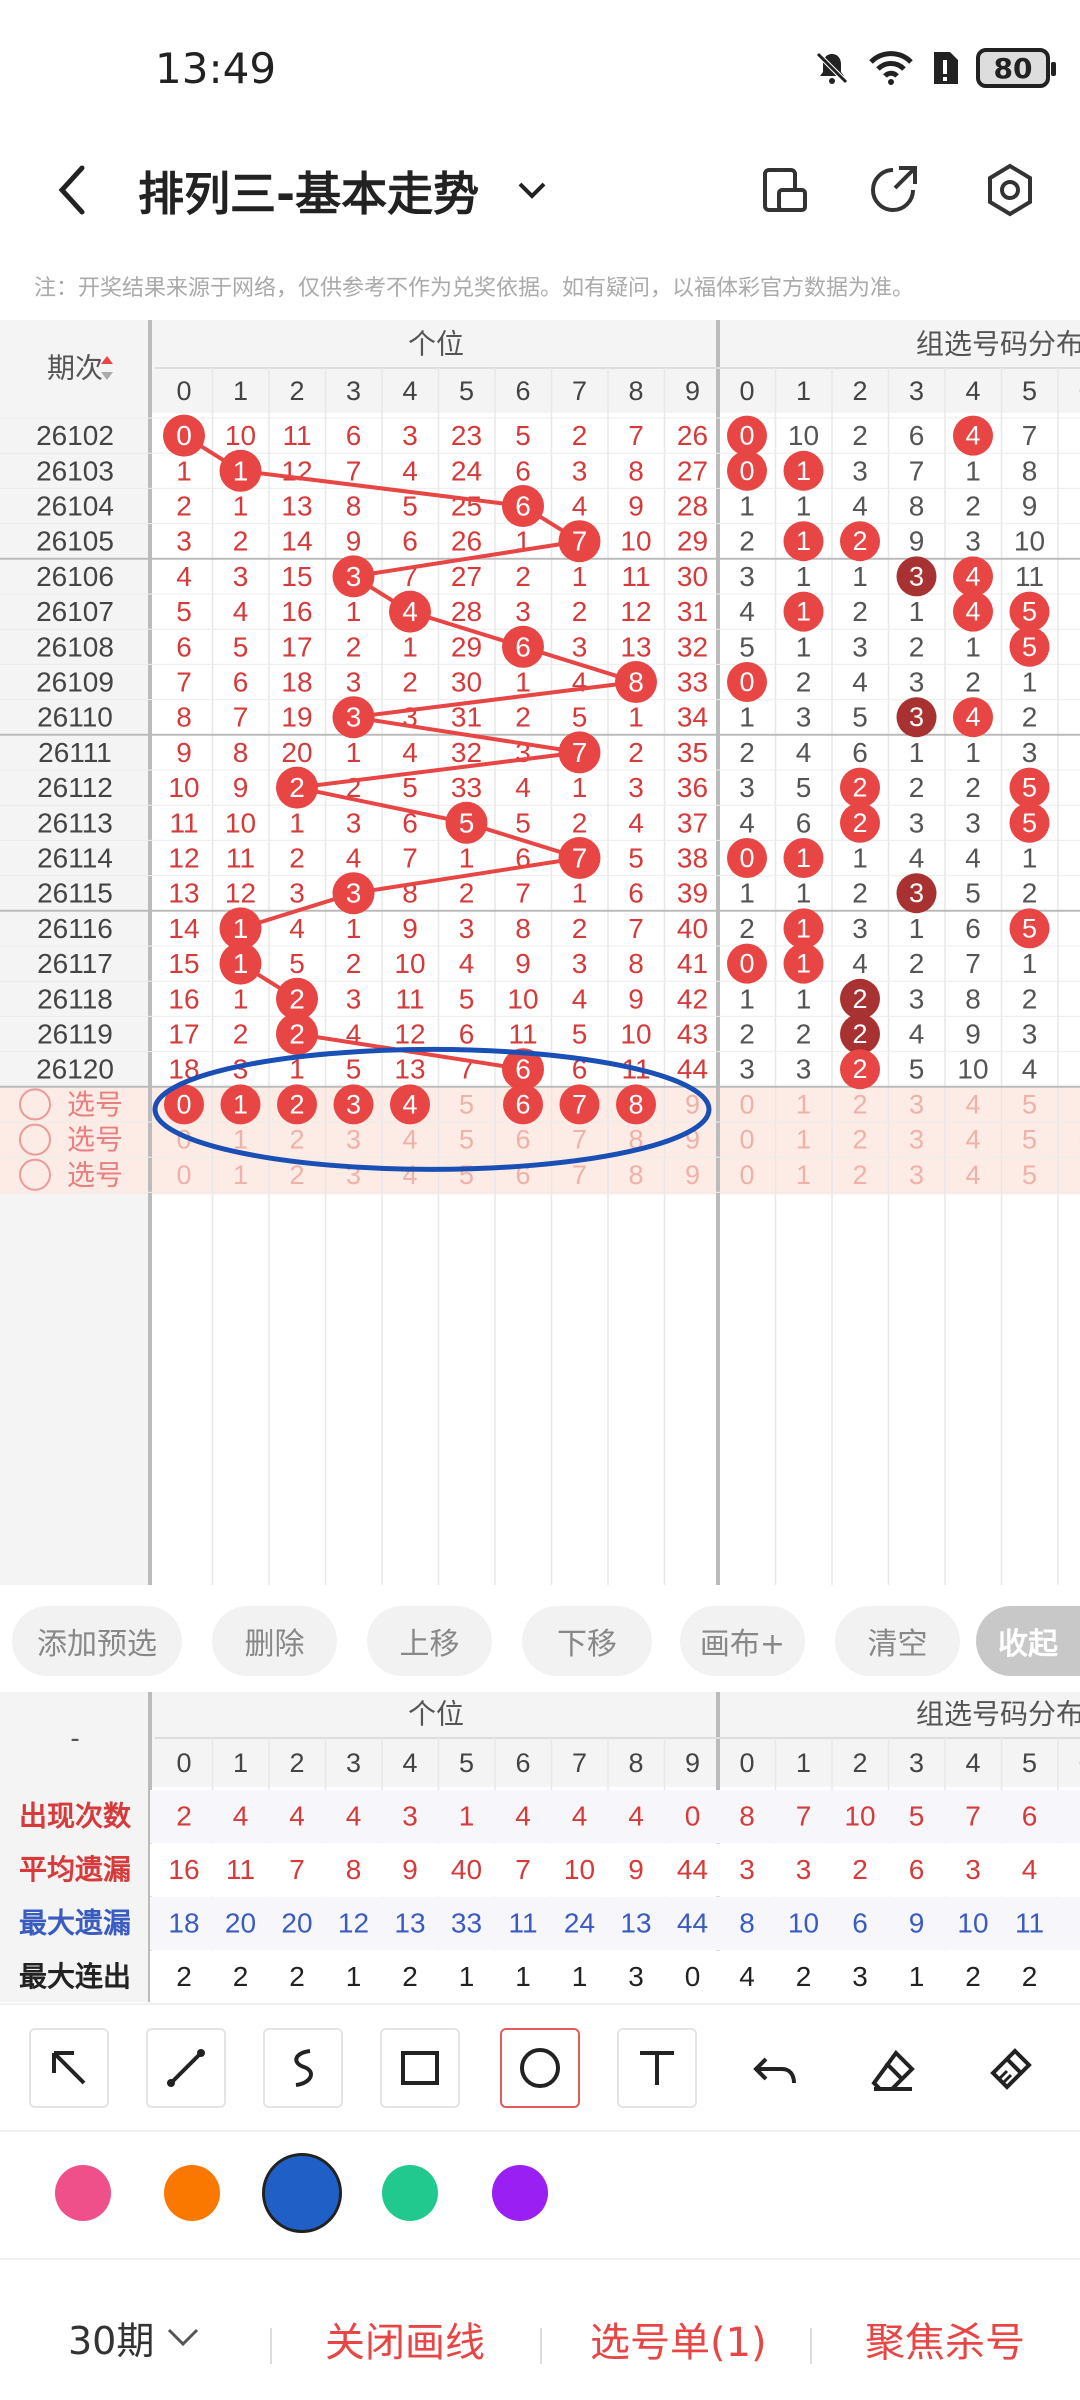 The width and height of the screenshot is (1080, 2400). What do you see at coordinates (405, 2339) in the screenshot?
I see `close-lines-button: 关闭画线` at bounding box center [405, 2339].